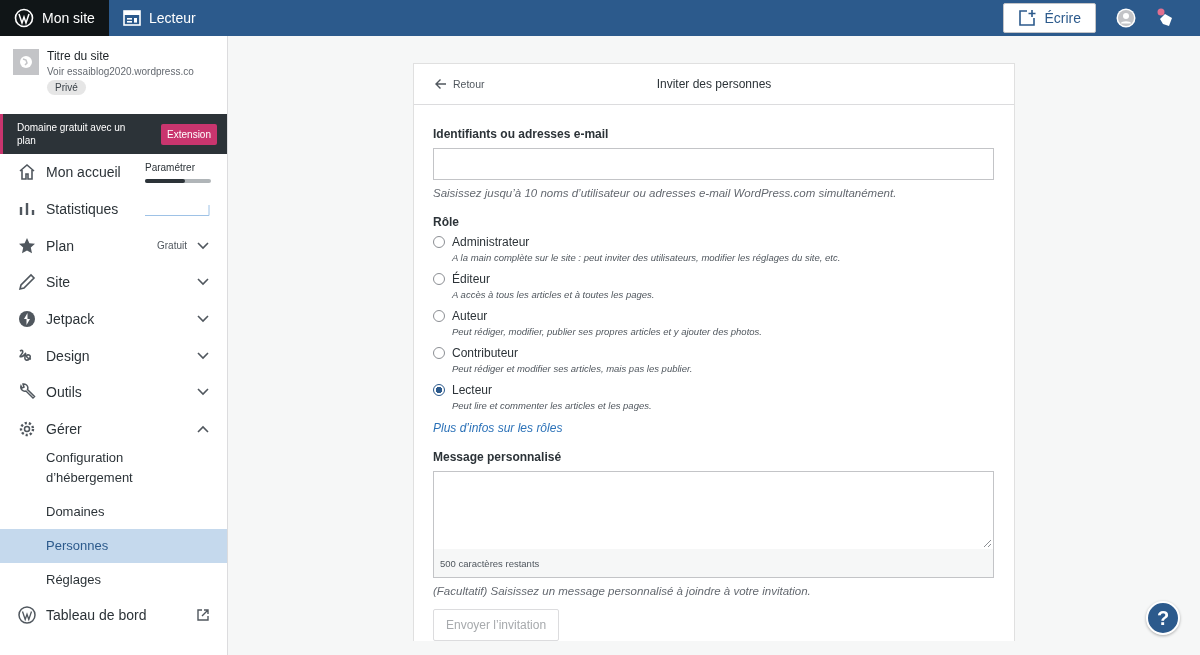 This screenshot has width=1200, height=655. What do you see at coordinates (1163, 618) in the screenshot?
I see `help-button: ?` at bounding box center [1163, 618].